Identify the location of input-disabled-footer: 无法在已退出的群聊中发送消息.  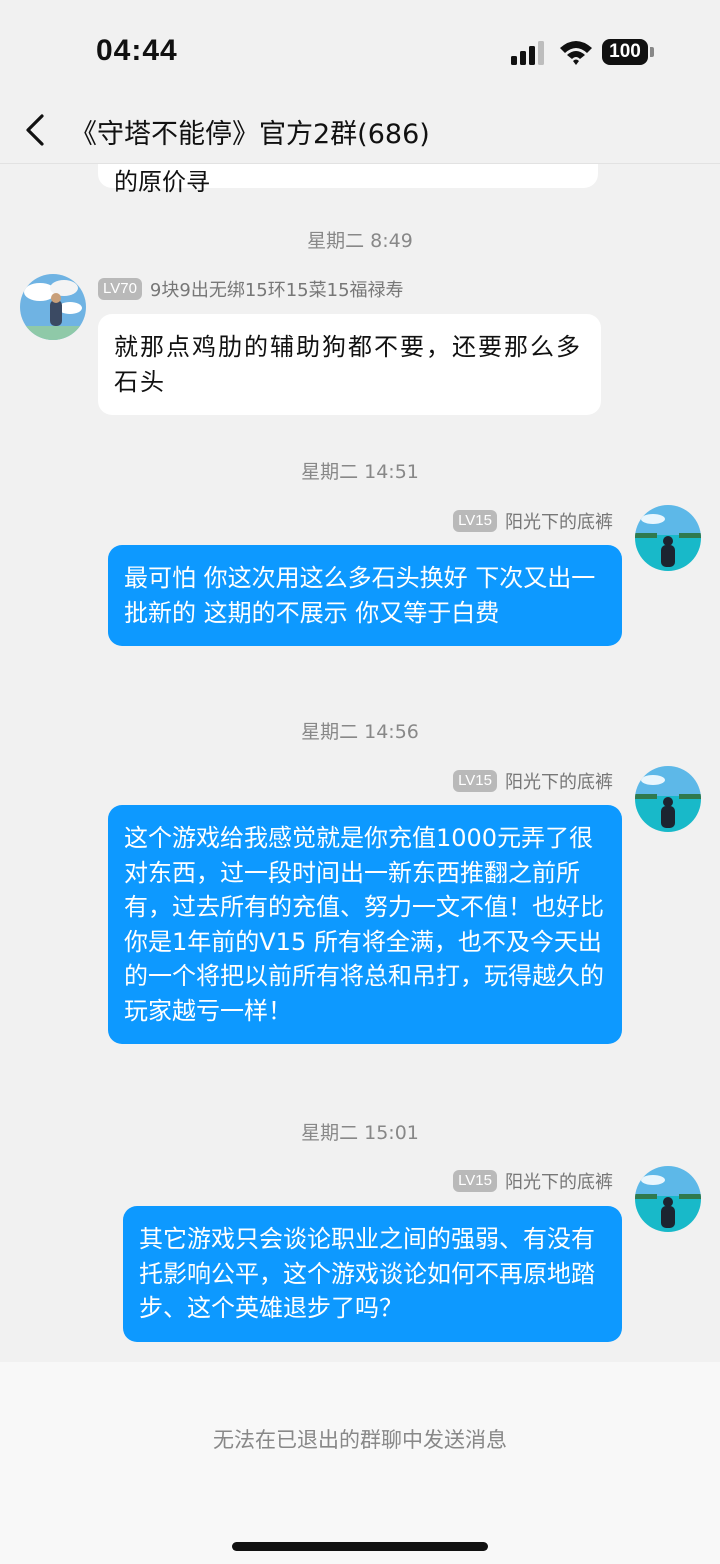
(360, 1463).